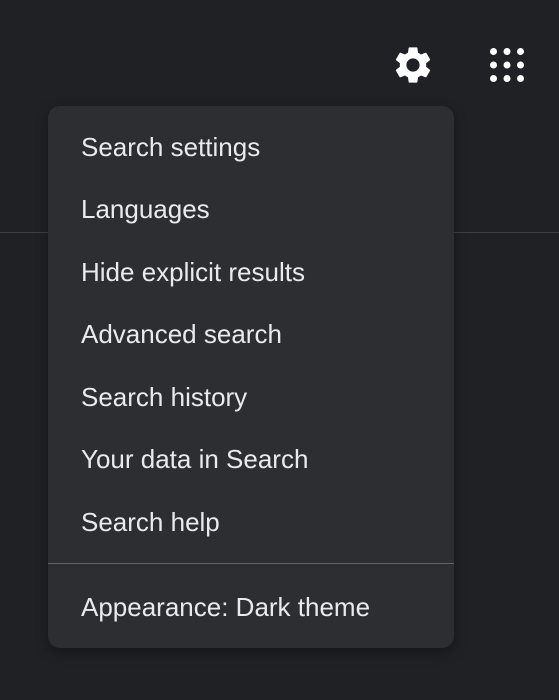  Describe the element at coordinates (251, 147) in the screenshot. I see `menu-item-search-settings: Search settings` at that location.